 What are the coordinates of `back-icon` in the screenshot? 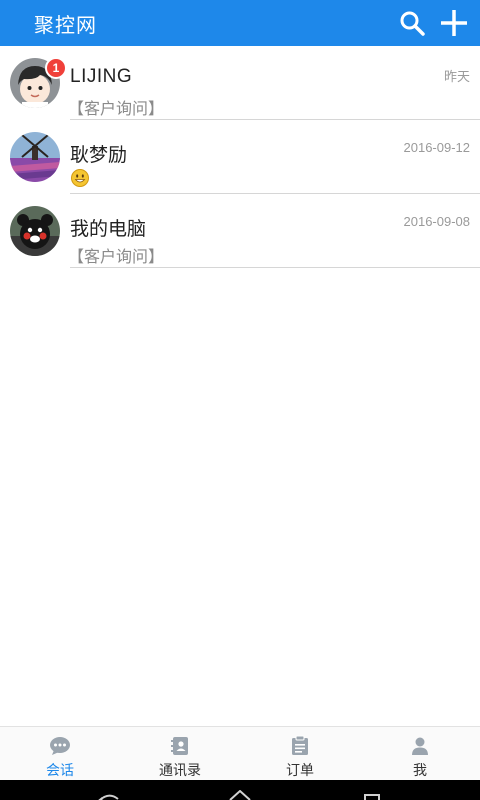 It's located at (108, 796).